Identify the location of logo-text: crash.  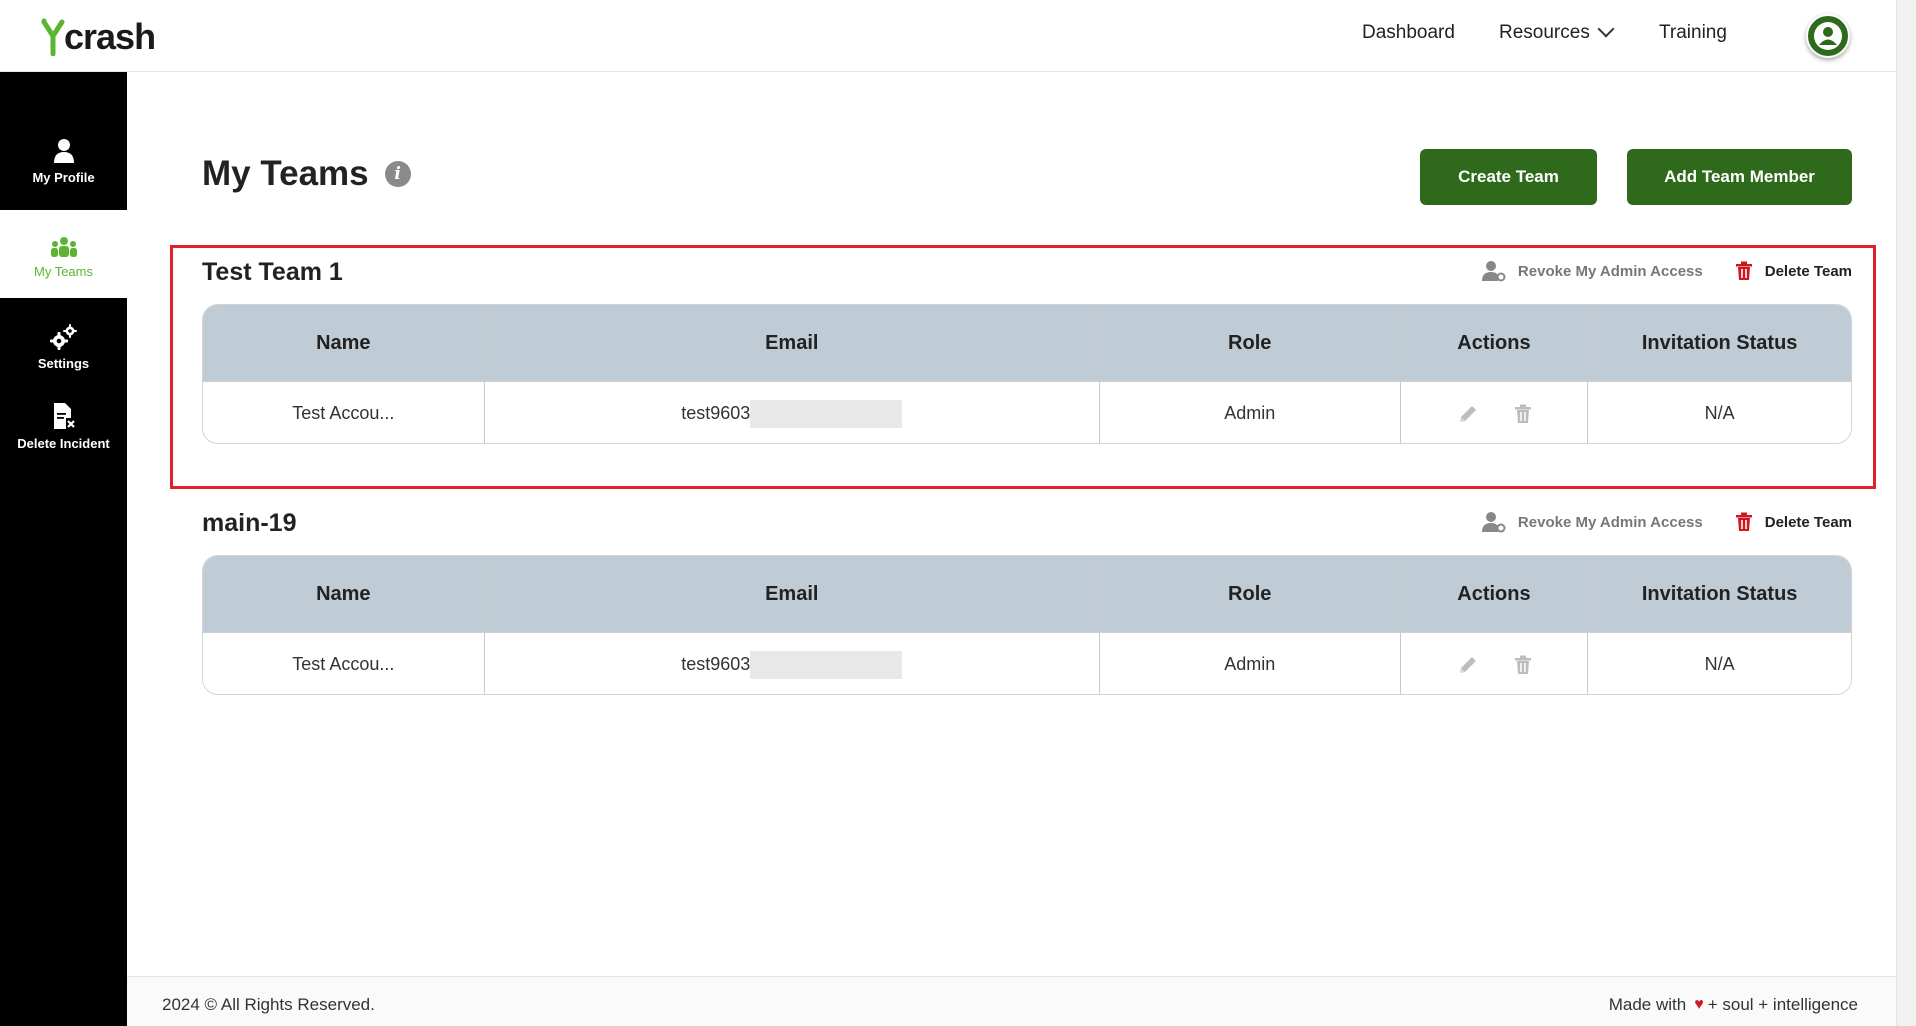
(110, 36).